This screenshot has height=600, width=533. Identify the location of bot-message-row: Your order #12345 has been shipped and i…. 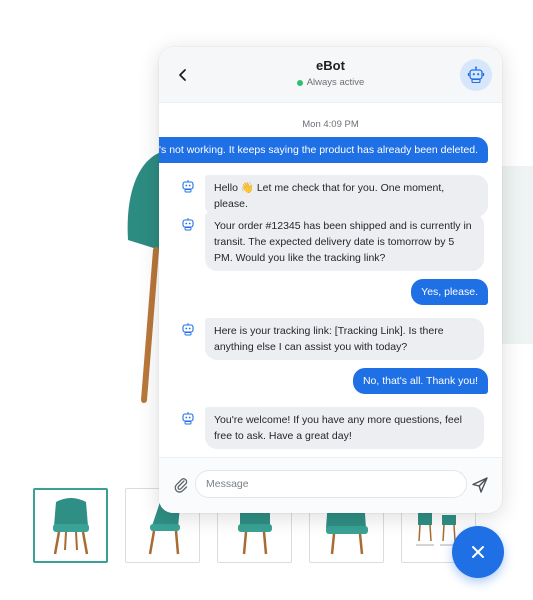
(334, 242).